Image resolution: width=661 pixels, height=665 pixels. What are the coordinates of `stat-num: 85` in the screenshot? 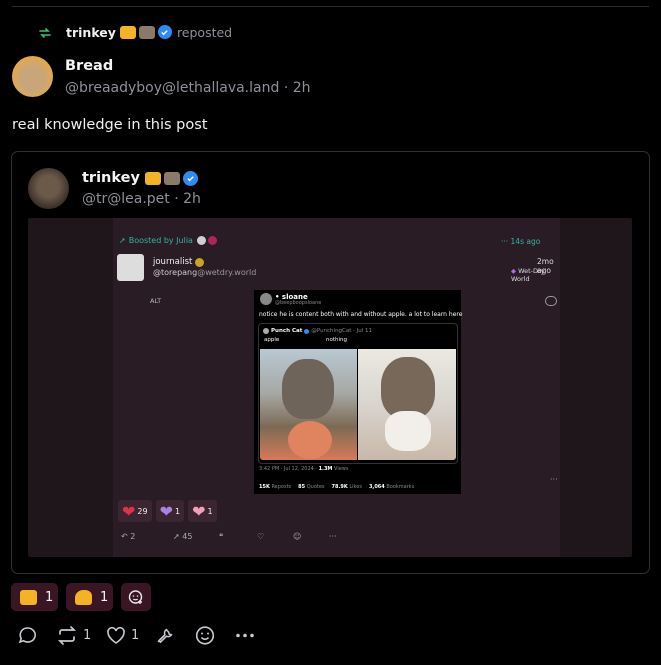 It's located at (302, 487).